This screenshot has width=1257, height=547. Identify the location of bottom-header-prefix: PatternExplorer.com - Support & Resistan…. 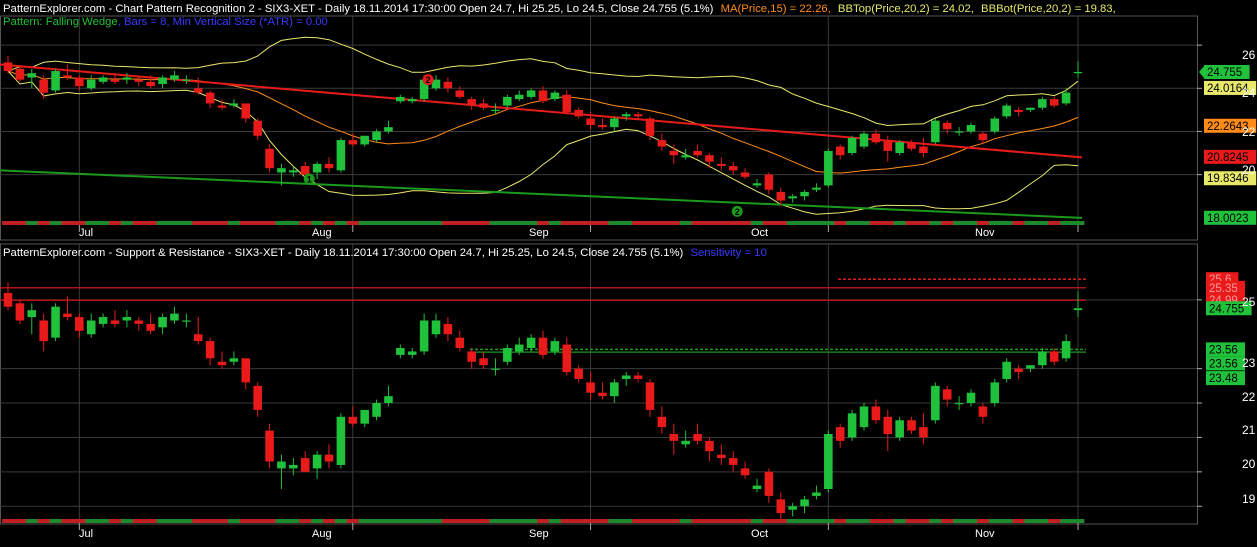
(343, 253).